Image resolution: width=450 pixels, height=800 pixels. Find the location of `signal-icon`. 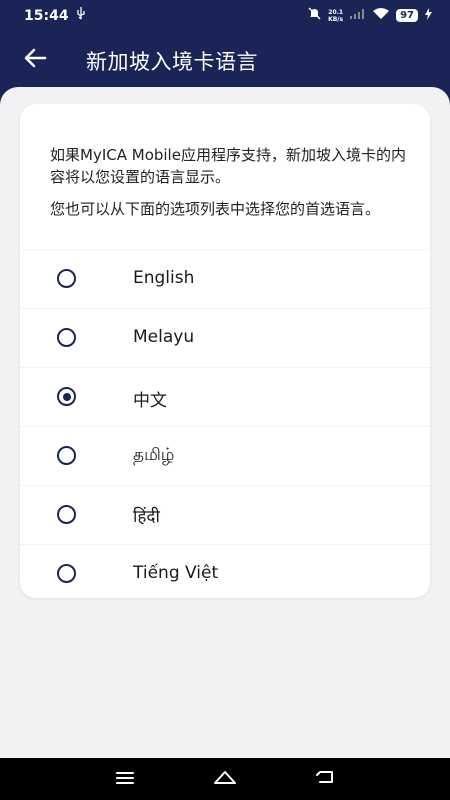

signal-icon is located at coordinates (358, 15).